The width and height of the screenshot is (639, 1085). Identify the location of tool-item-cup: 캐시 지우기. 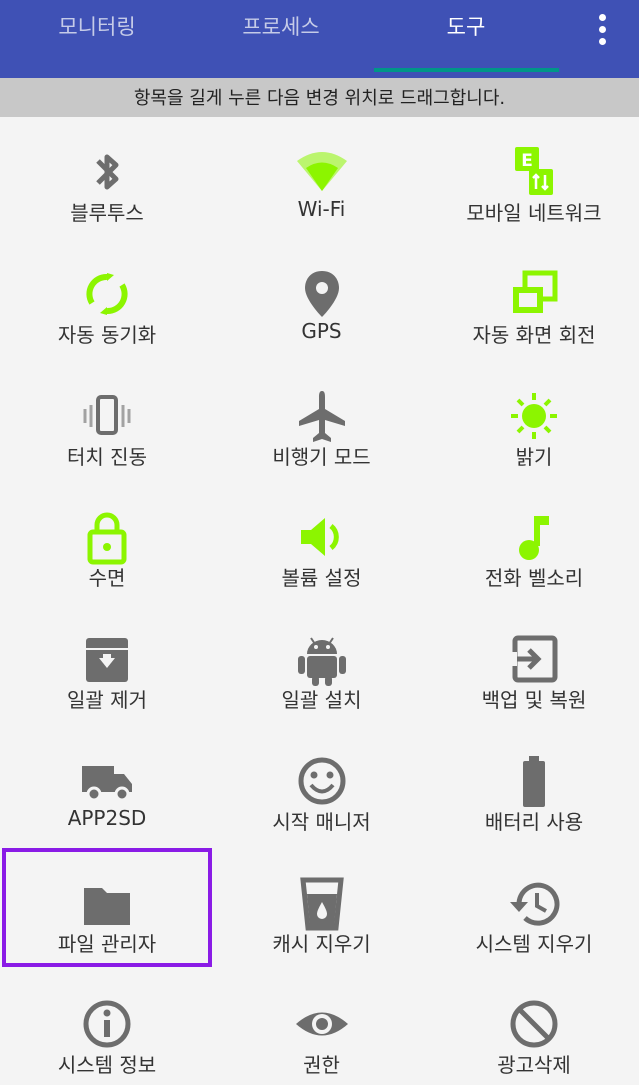
(321, 908).